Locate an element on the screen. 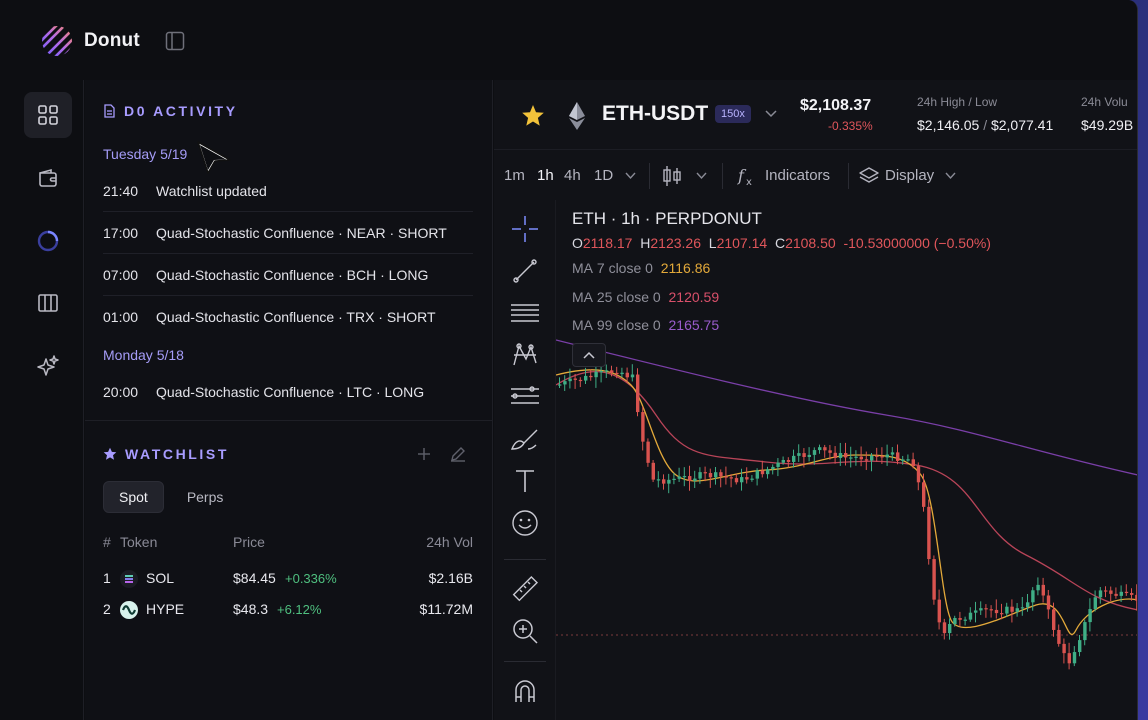 This screenshot has height=720, width=1148. favorite-star-icon is located at coordinates (533, 115).